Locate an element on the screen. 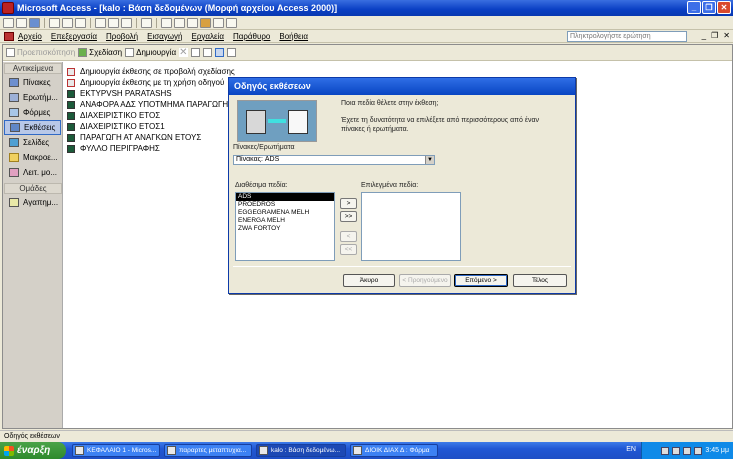 The width and height of the screenshot is (733, 459). list-item: PROEDROS is located at coordinates (285, 205).